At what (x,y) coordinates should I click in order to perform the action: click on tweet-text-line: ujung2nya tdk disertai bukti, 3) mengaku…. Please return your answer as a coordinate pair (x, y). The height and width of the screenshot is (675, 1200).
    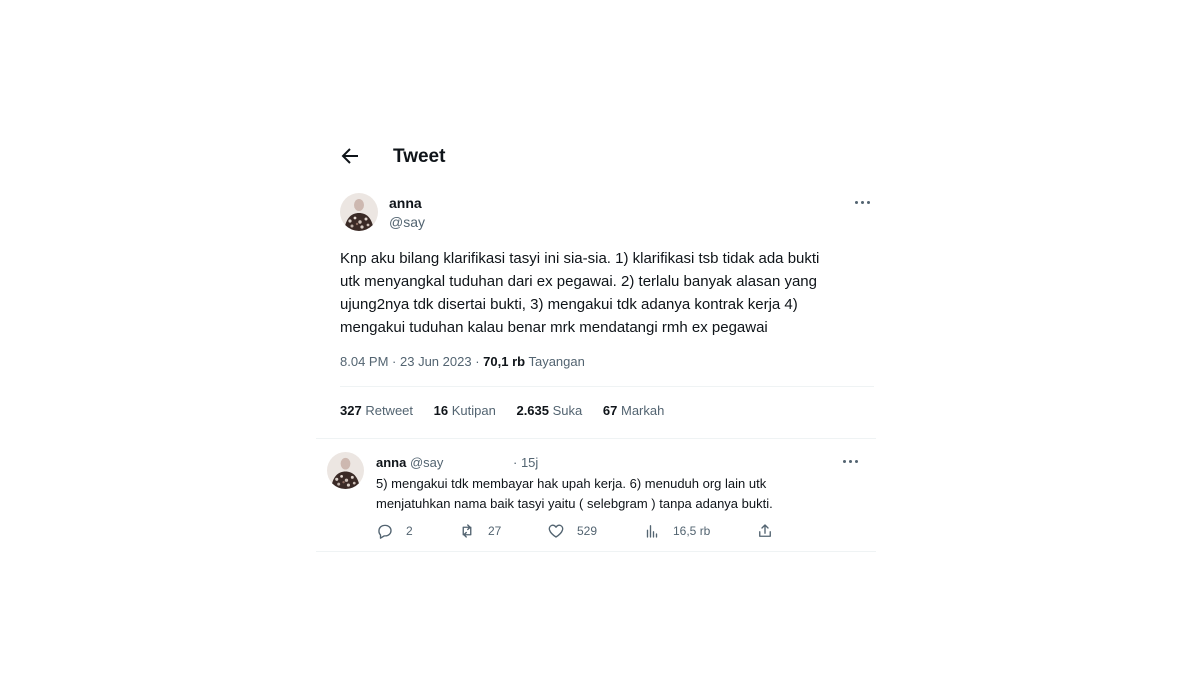
    Looking at the image, I should click on (569, 304).